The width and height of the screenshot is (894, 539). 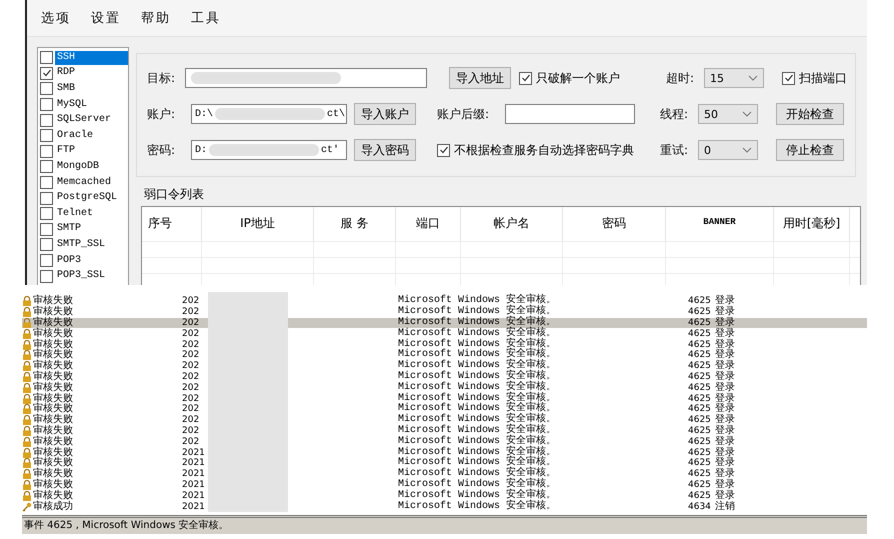 What do you see at coordinates (734, 78) in the screenshot?
I see `dropdown: 15` at bounding box center [734, 78].